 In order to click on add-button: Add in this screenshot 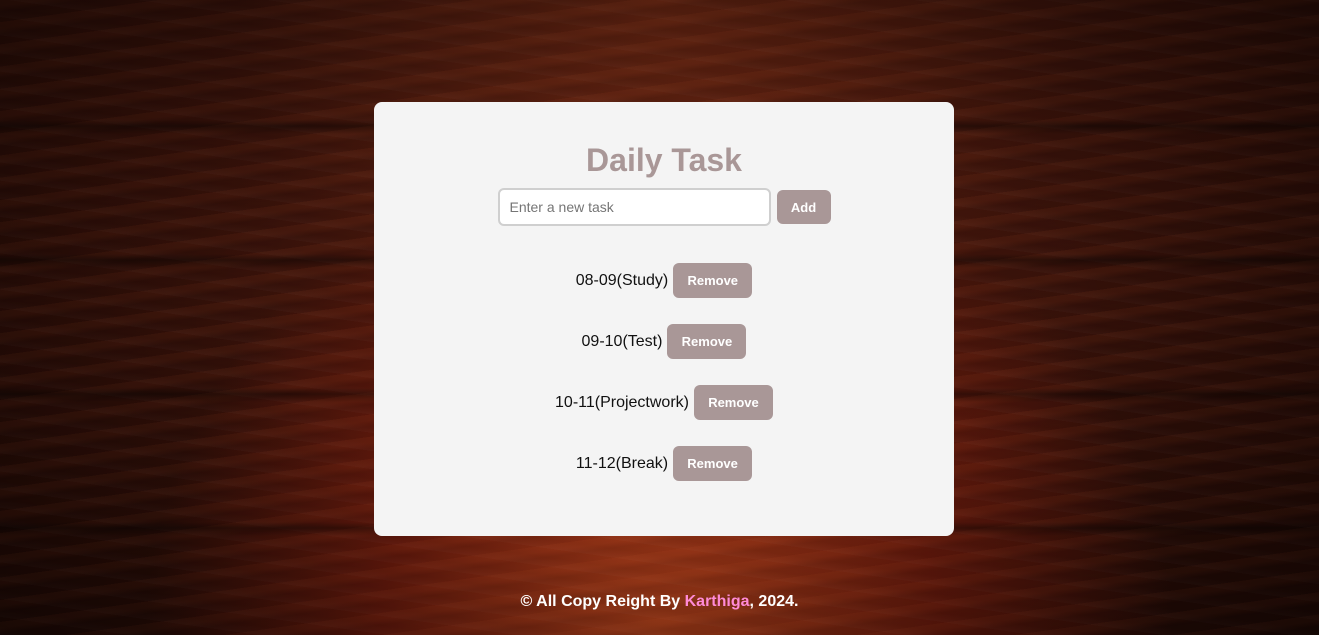, I will do `click(803, 207)`.